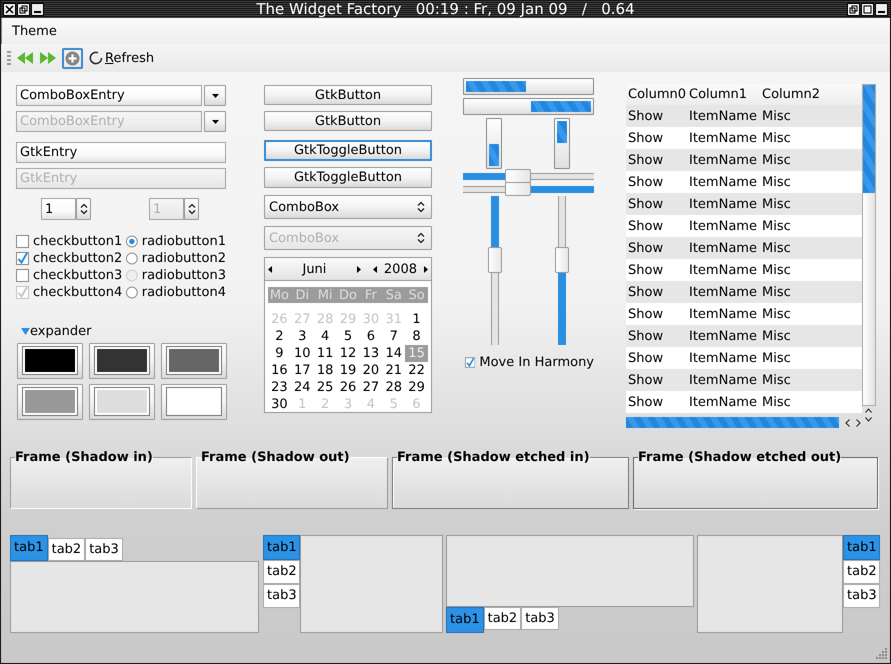  I want to click on radio-button: radiobutton1, so click(176, 241).